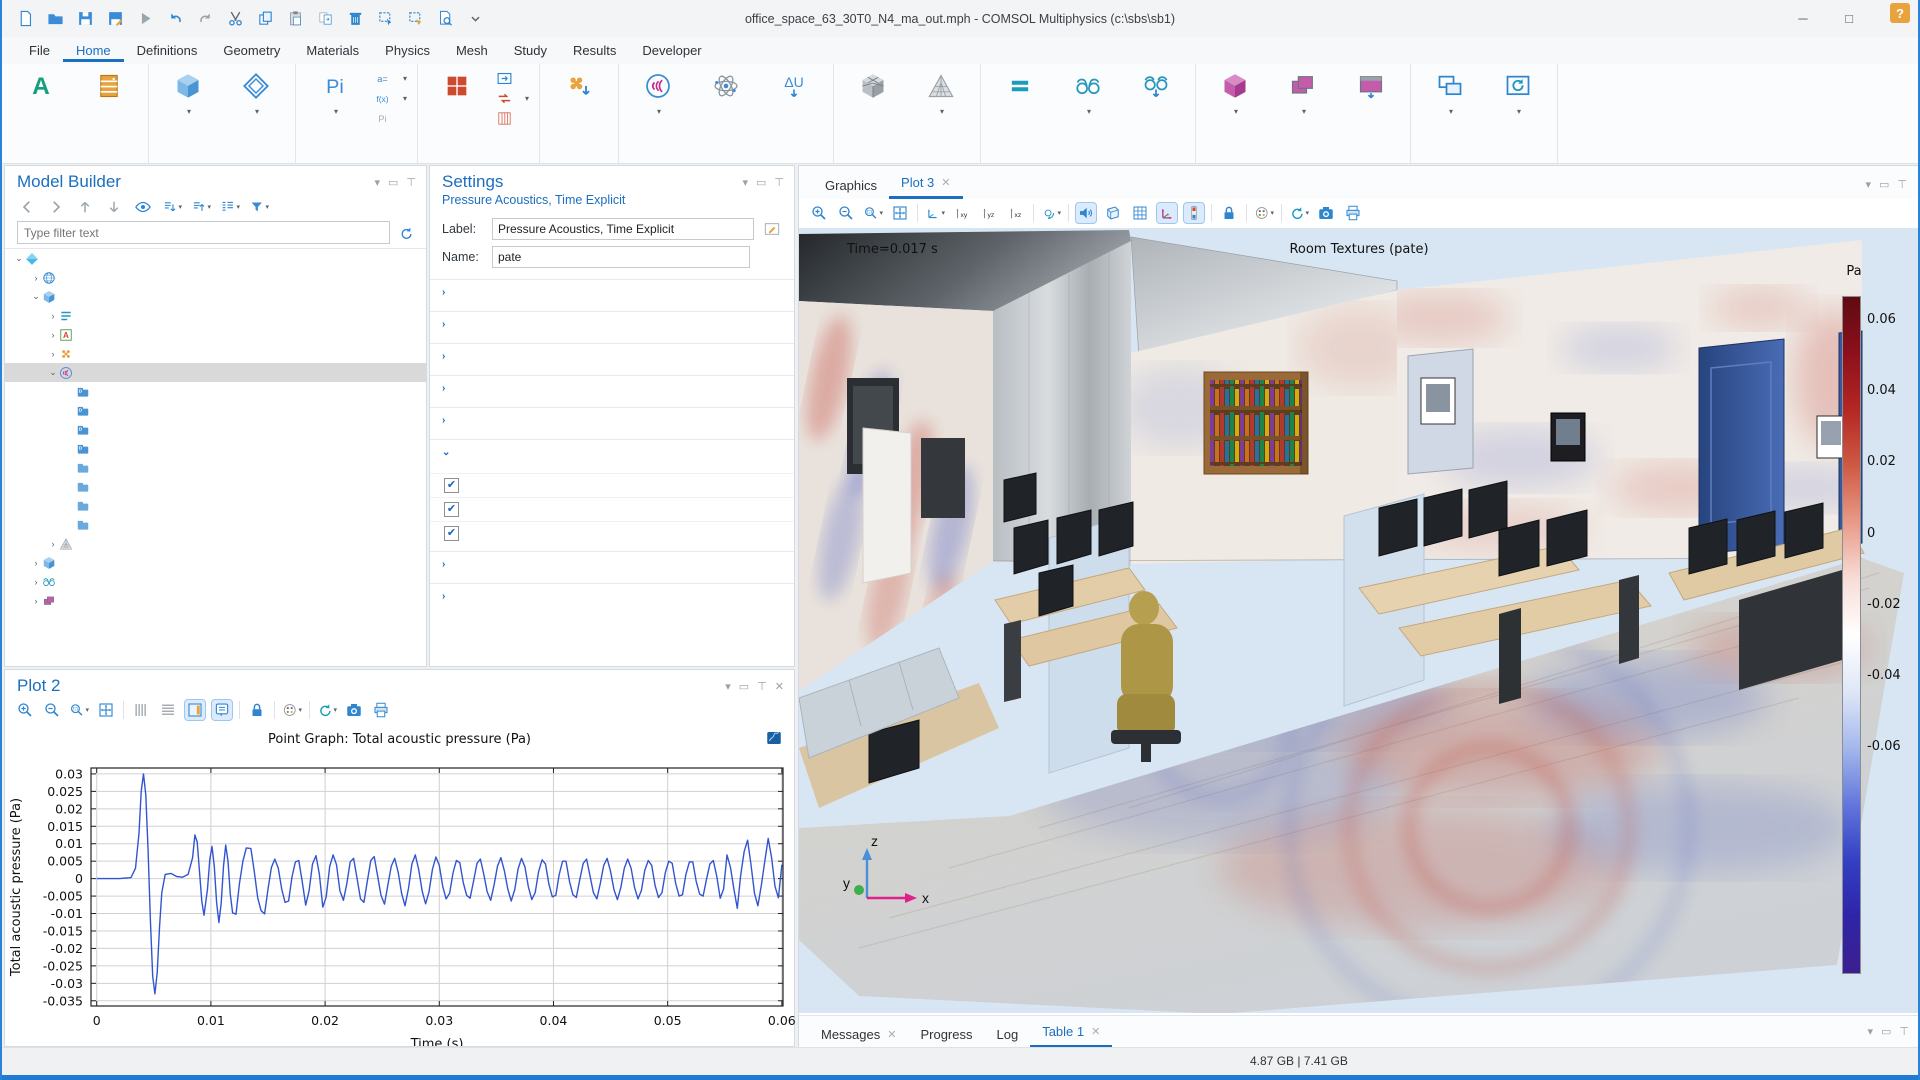 The width and height of the screenshot is (1920, 1080). I want to click on tree-item-geometry-1: › A, so click(215, 334).